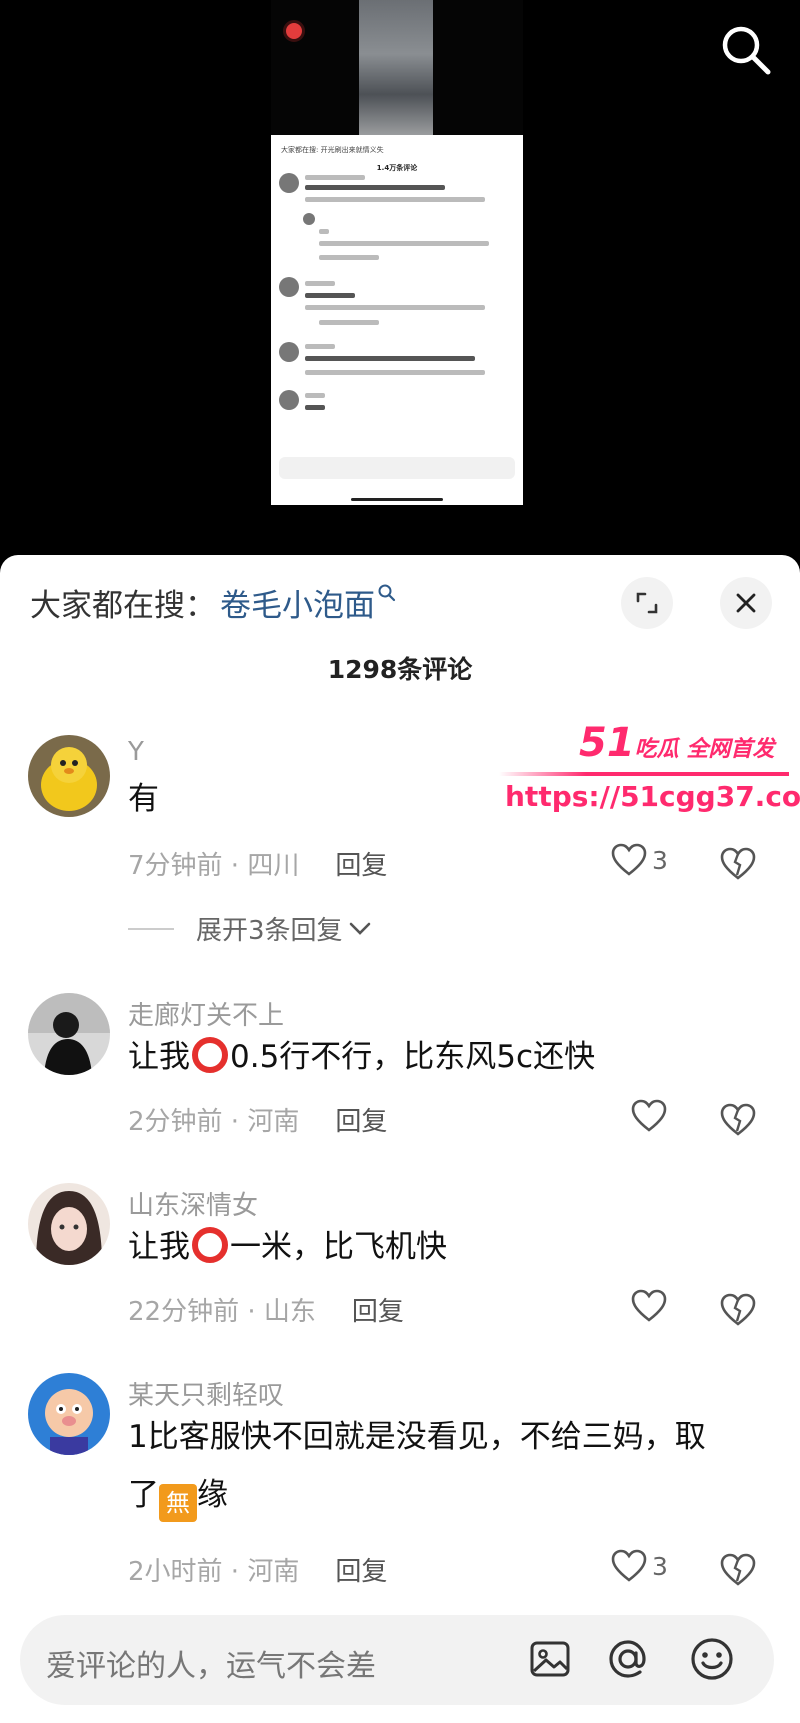 This screenshot has width=800, height=1723. I want to click on watermark-brand-text: 吃瓜 全网首发, so click(704, 749).